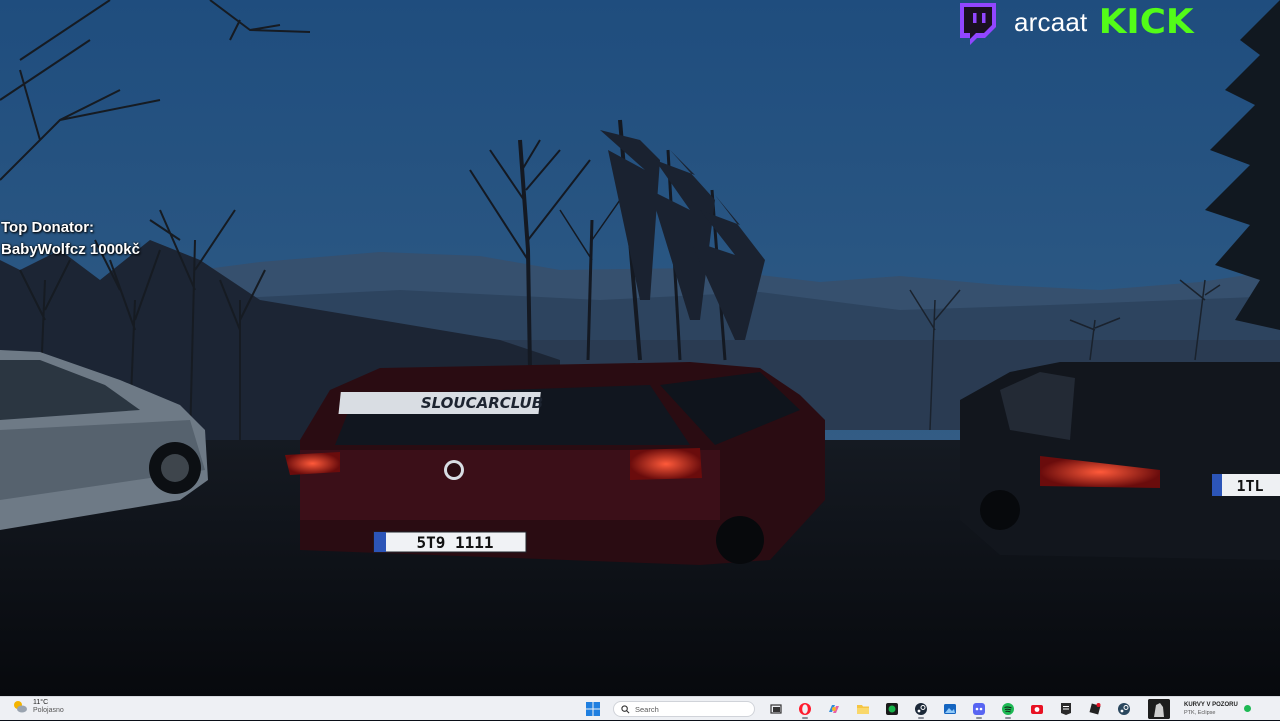 The image size is (1280, 721). What do you see at coordinates (454, 542) in the screenshot?
I see `license-plate-center: 5T9 1111` at bounding box center [454, 542].